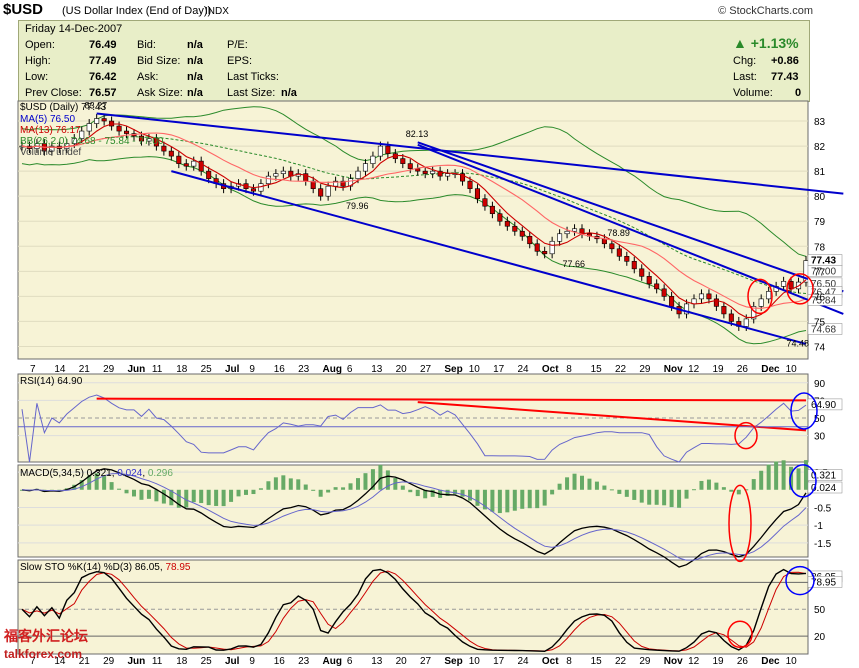  What do you see at coordinates (823, 544) in the screenshot?
I see `macd-tick-label: -1.5` at bounding box center [823, 544].